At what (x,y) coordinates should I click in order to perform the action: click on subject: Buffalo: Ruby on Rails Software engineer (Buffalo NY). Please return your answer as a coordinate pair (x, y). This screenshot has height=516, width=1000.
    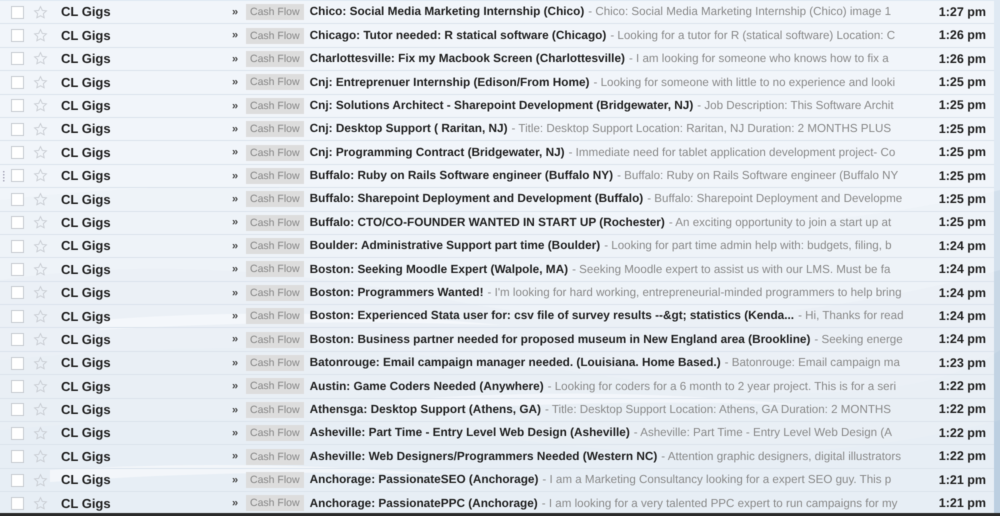
    Looking at the image, I should click on (462, 175).